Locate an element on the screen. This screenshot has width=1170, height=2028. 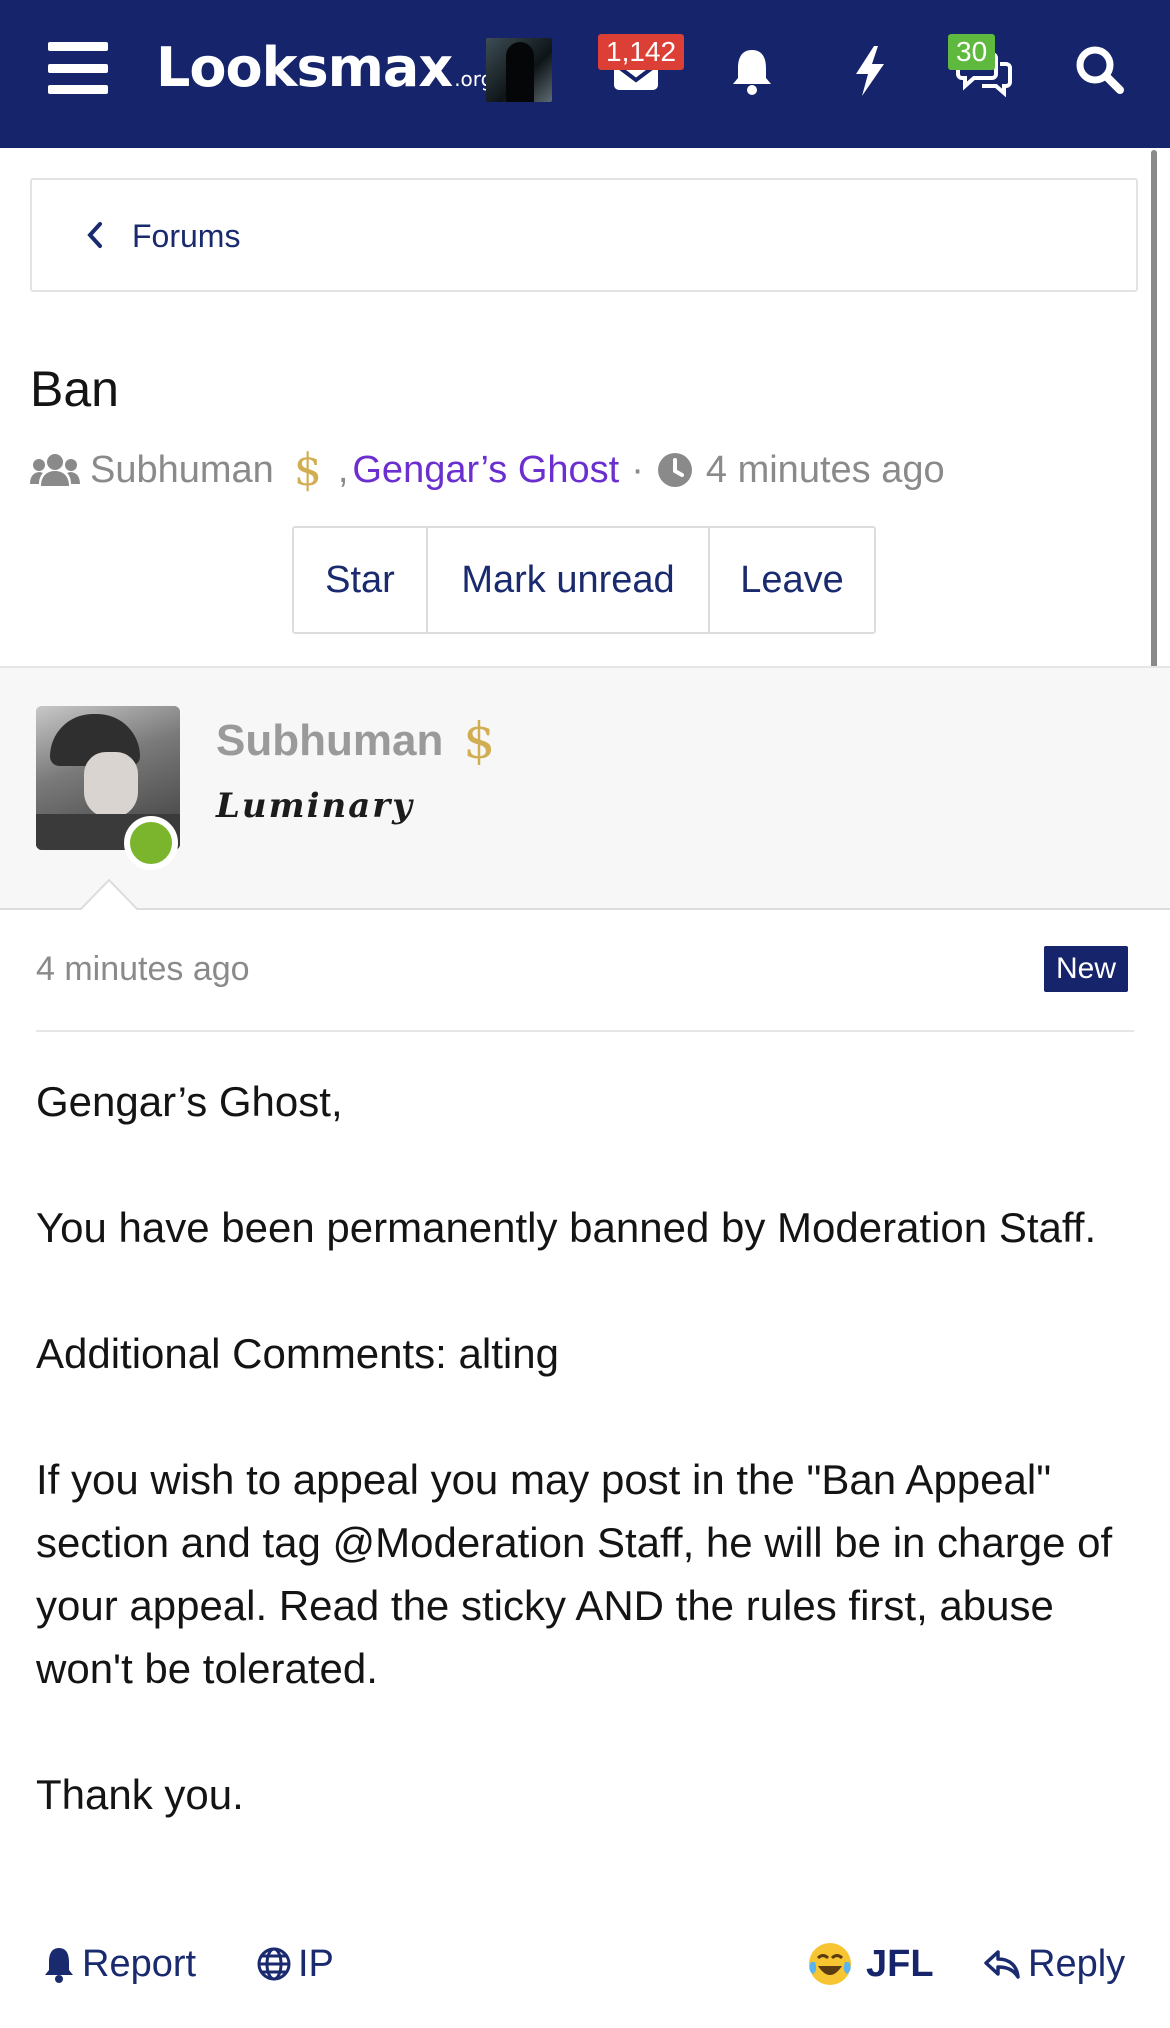
search-icon is located at coordinates (1100, 70).